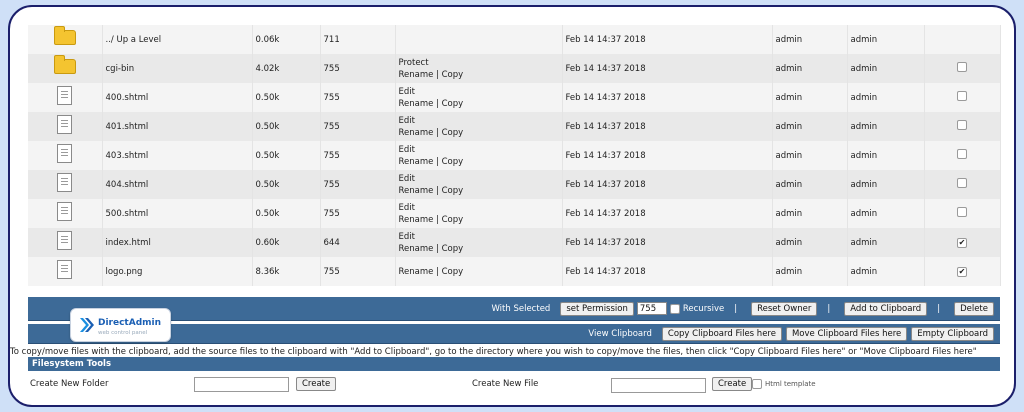 This screenshot has width=1024, height=412. What do you see at coordinates (757, 384) in the screenshot?
I see `html-template-checkbox` at bounding box center [757, 384].